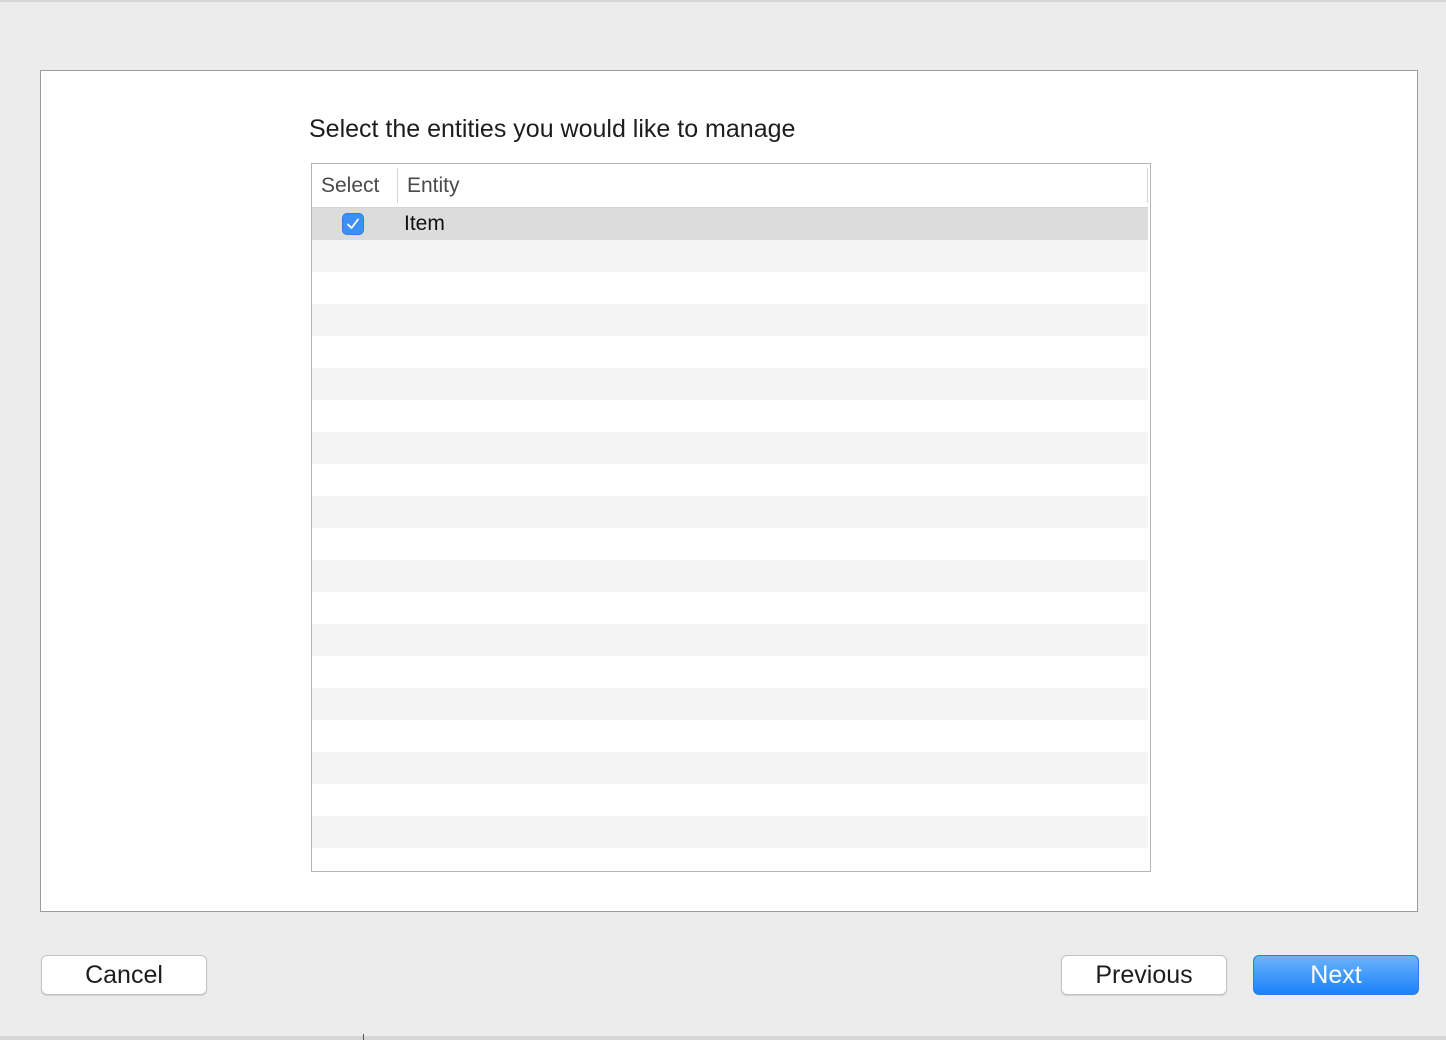  I want to click on next-button: Next, so click(1336, 975).